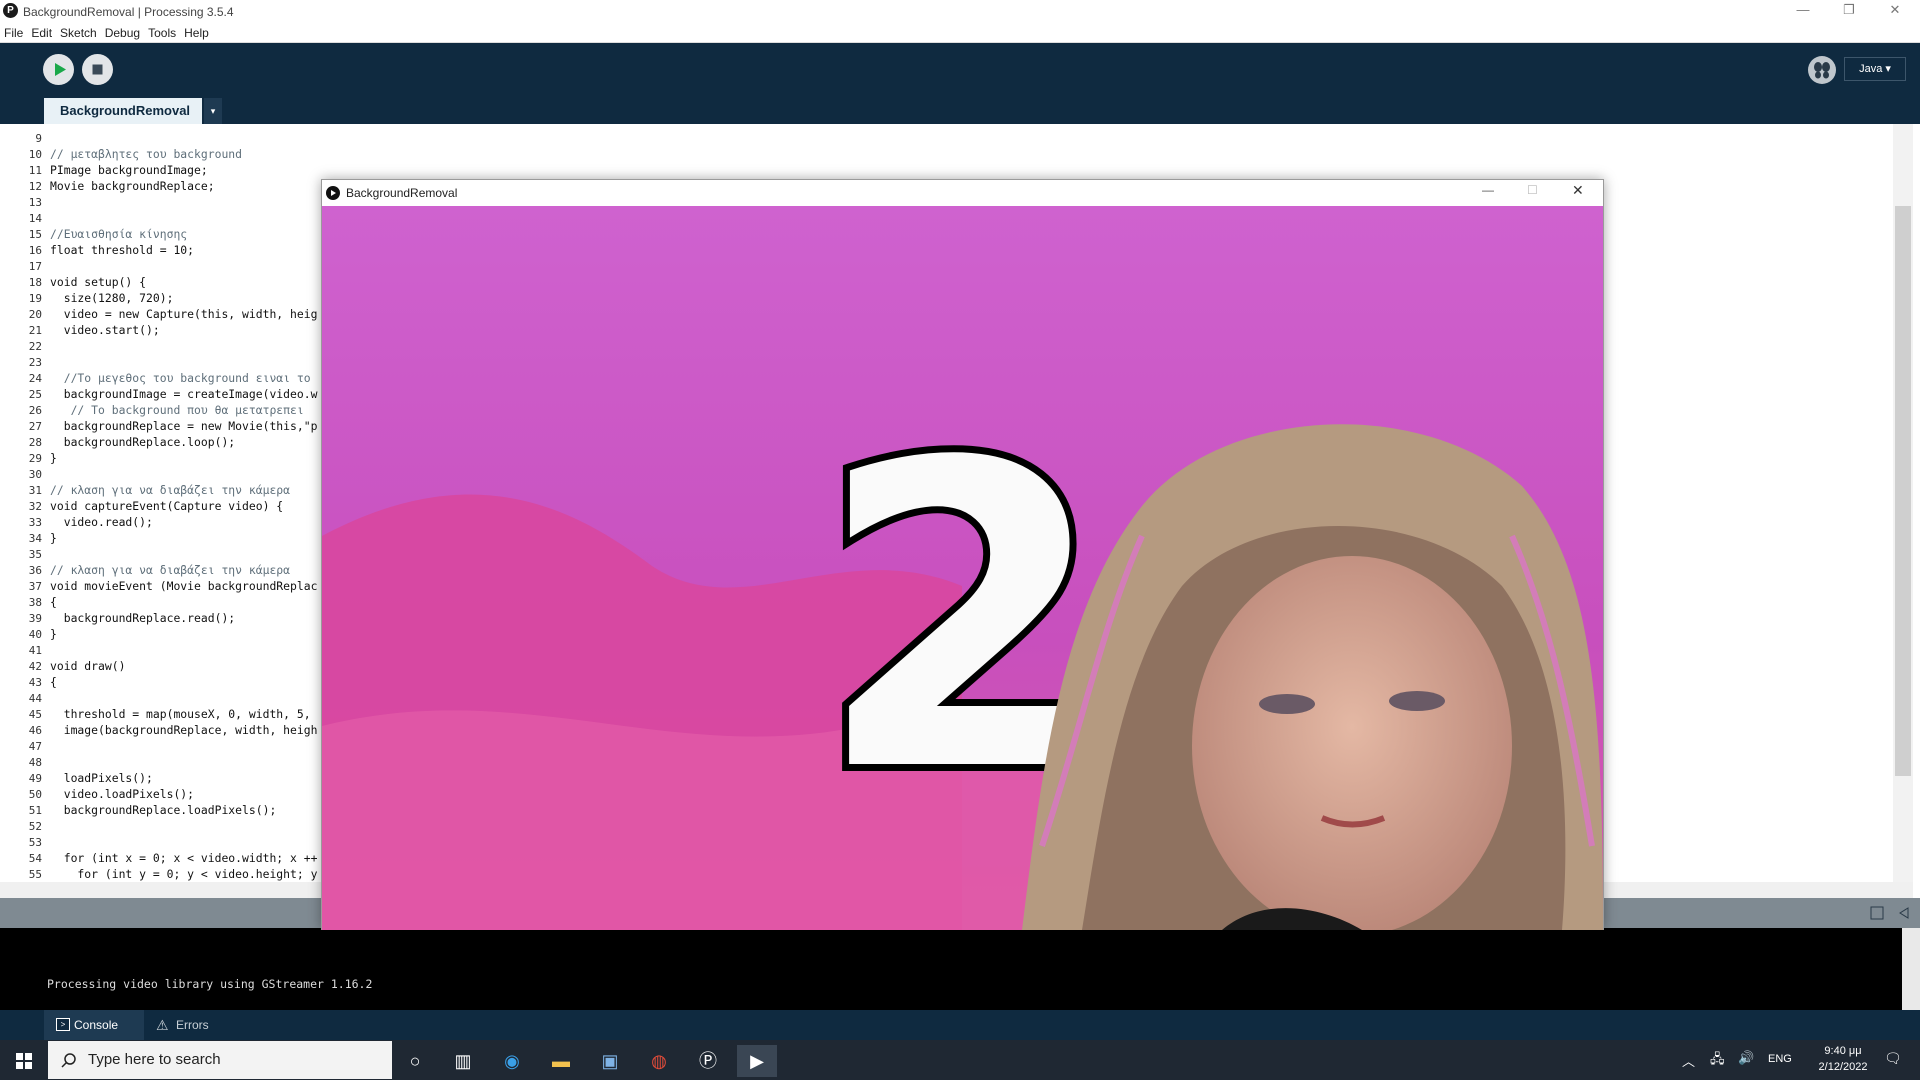 Image resolution: width=1920 pixels, height=1085 pixels. What do you see at coordinates (35, 378) in the screenshot?
I see `line-number: 24` at bounding box center [35, 378].